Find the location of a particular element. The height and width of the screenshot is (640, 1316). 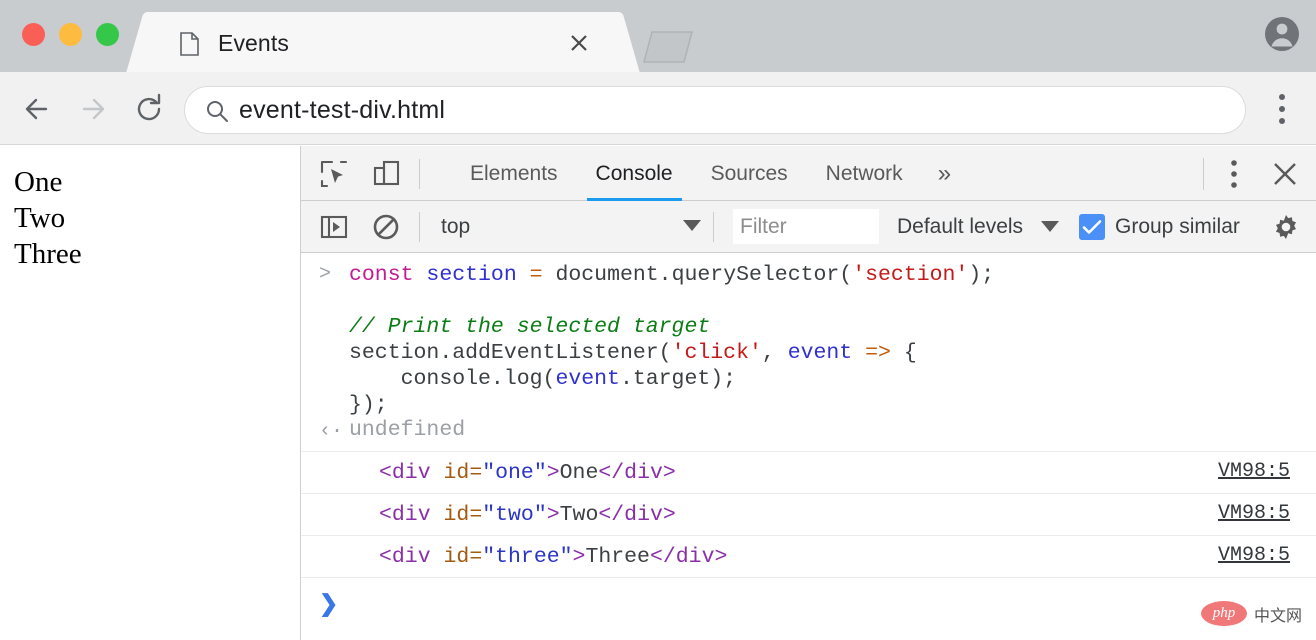

code-token: 'section' is located at coordinates (910, 275).